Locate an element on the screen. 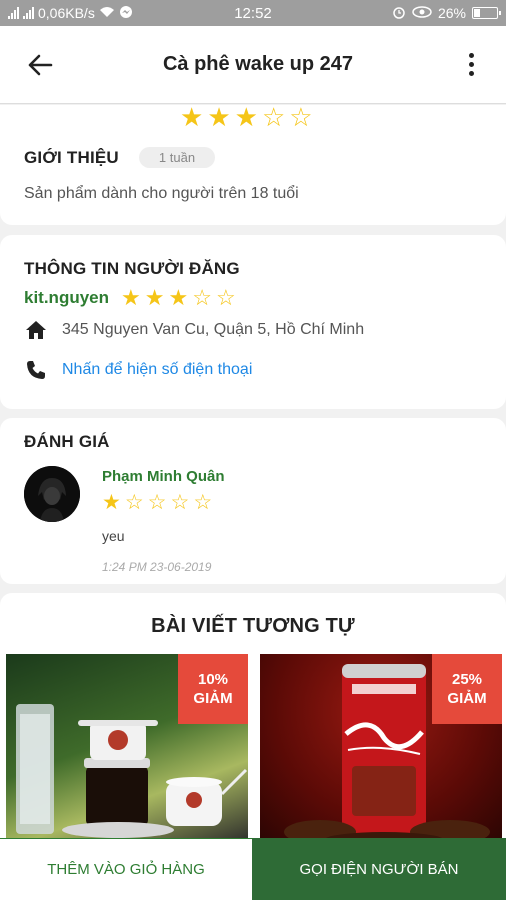 The width and height of the screenshot is (506, 900). seller-rating-stars: ★ ★ ★ ☆ ☆ is located at coordinates (178, 298).